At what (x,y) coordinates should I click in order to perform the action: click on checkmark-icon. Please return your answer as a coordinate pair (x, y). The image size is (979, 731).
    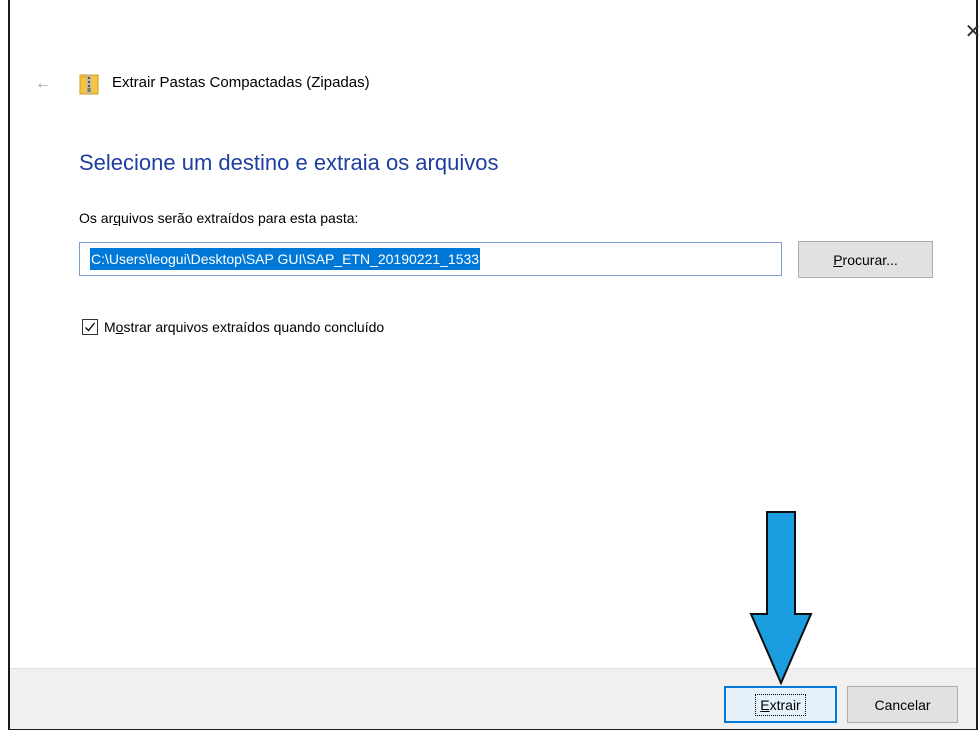
    Looking at the image, I should click on (90, 327).